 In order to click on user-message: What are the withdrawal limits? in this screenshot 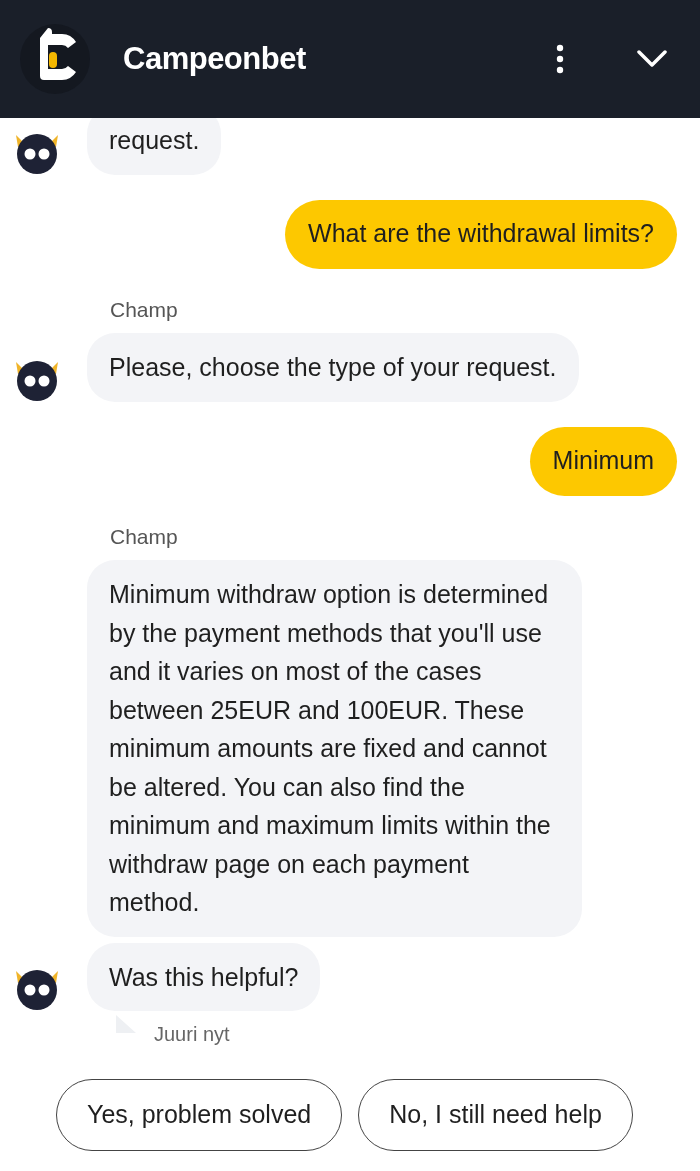, I will do `click(481, 234)`.